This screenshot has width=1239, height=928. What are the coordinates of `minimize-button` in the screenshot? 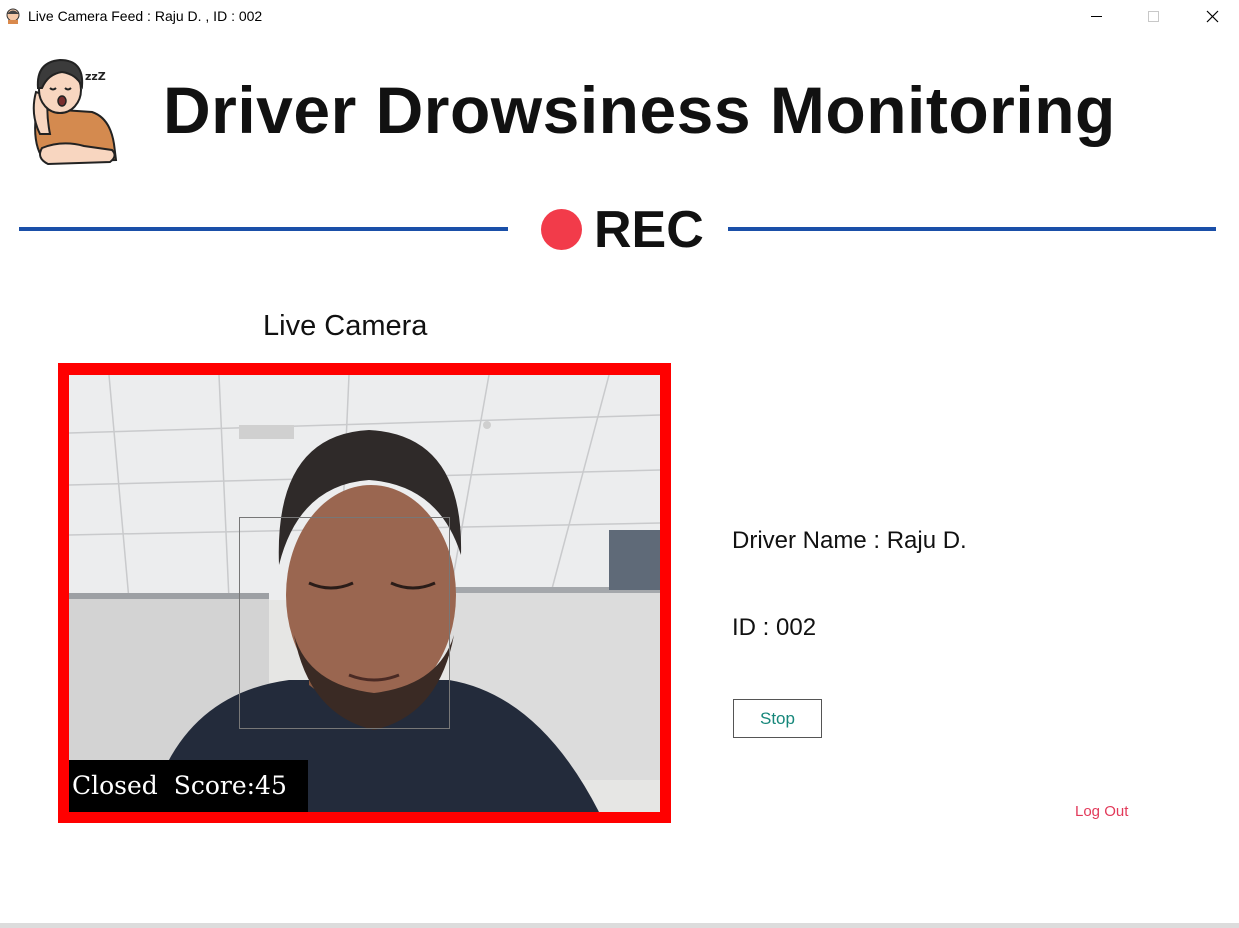 It's located at (1096, 16).